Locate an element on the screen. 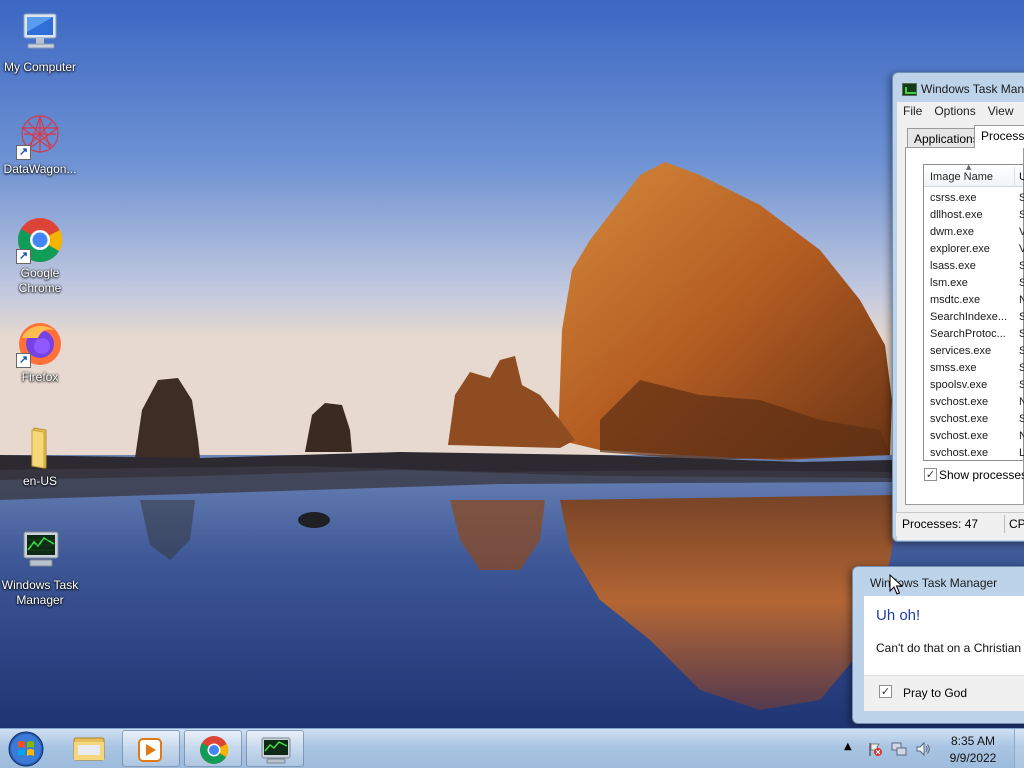 The height and width of the screenshot is (768, 1024). taskbar-task-manager-button is located at coordinates (275, 748).